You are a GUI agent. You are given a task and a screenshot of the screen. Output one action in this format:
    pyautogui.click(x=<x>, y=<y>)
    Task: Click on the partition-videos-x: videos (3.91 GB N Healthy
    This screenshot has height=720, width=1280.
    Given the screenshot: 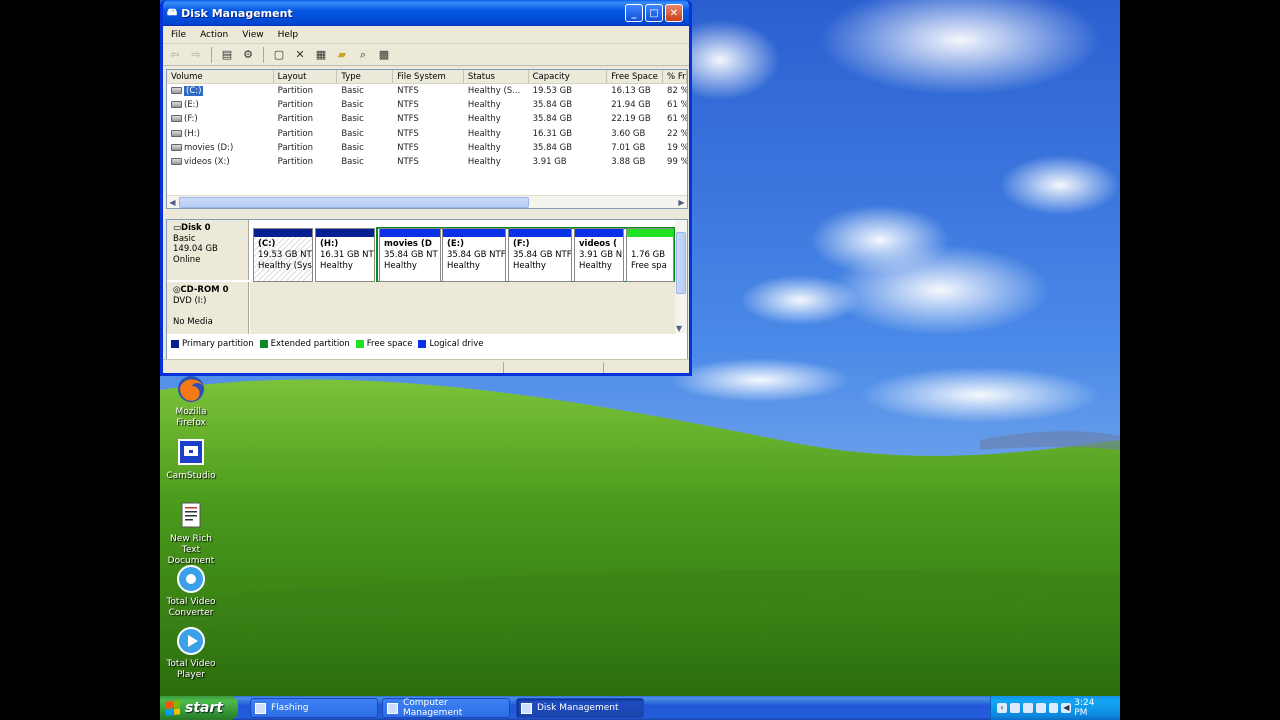 What is the action you would take?
    pyautogui.click(x=599, y=255)
    